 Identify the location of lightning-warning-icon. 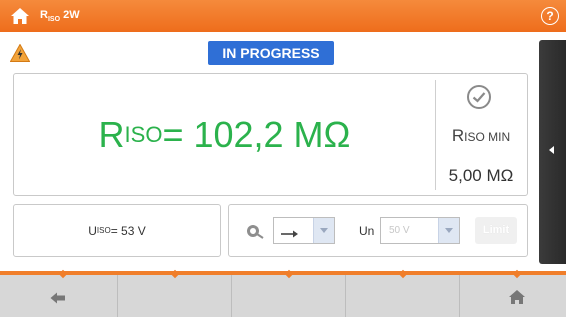
(20, 52).